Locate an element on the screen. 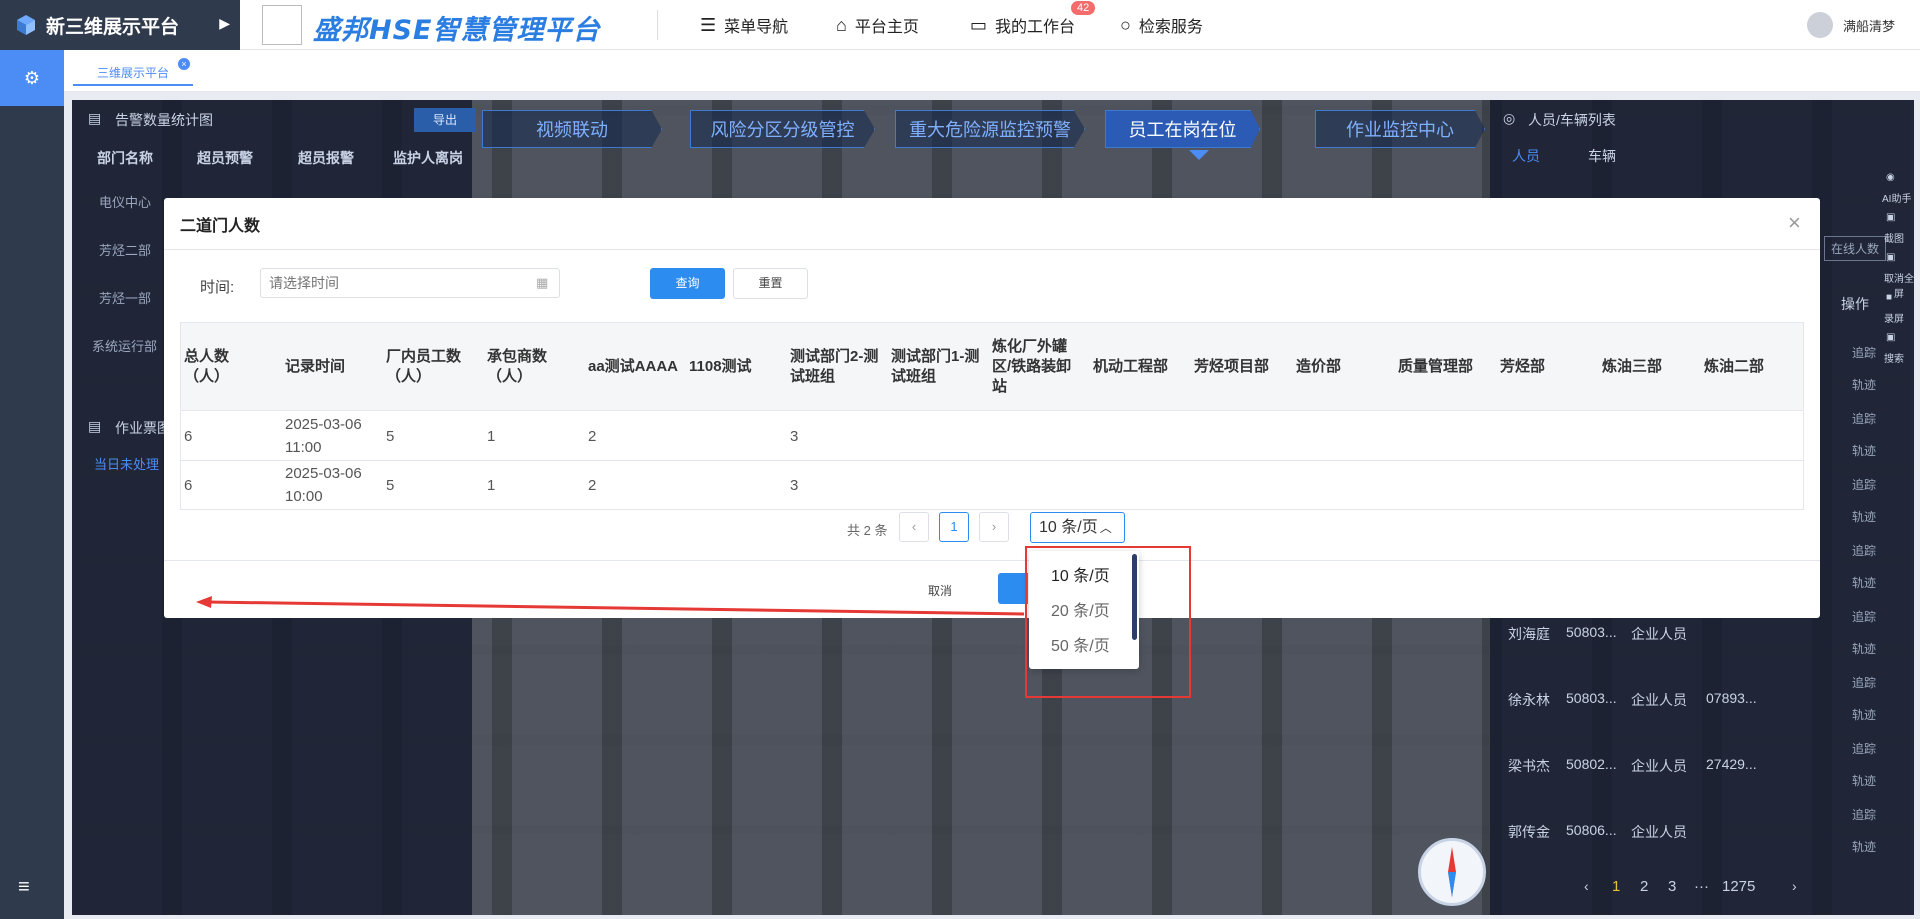 The image size is (1920, 919). dept-row: 电仪中心 is located at coordinates (125, 202).